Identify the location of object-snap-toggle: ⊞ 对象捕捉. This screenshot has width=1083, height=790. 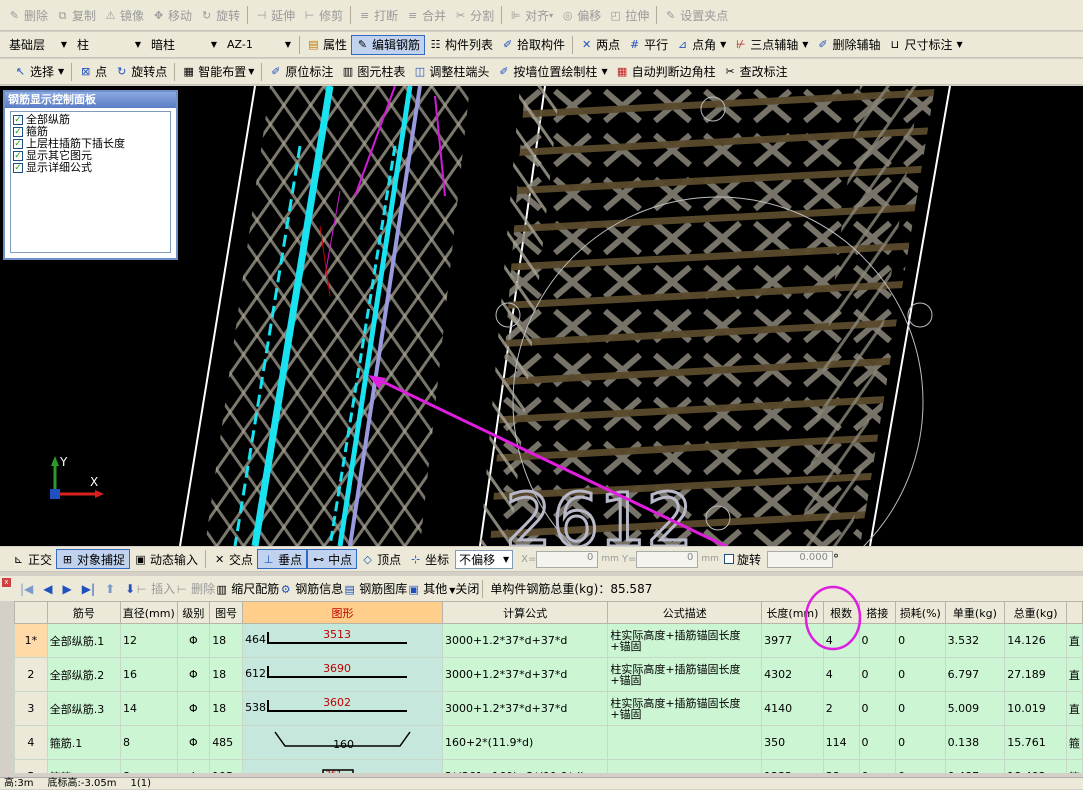
(93, 559).